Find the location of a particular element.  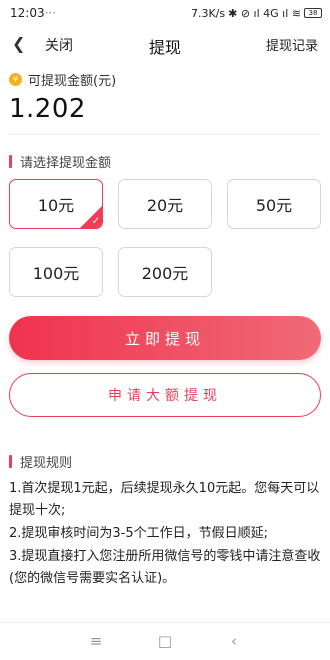

nav-bar: ❮ 关闭 提现 提现记录 is located at coordinates (165, 44).